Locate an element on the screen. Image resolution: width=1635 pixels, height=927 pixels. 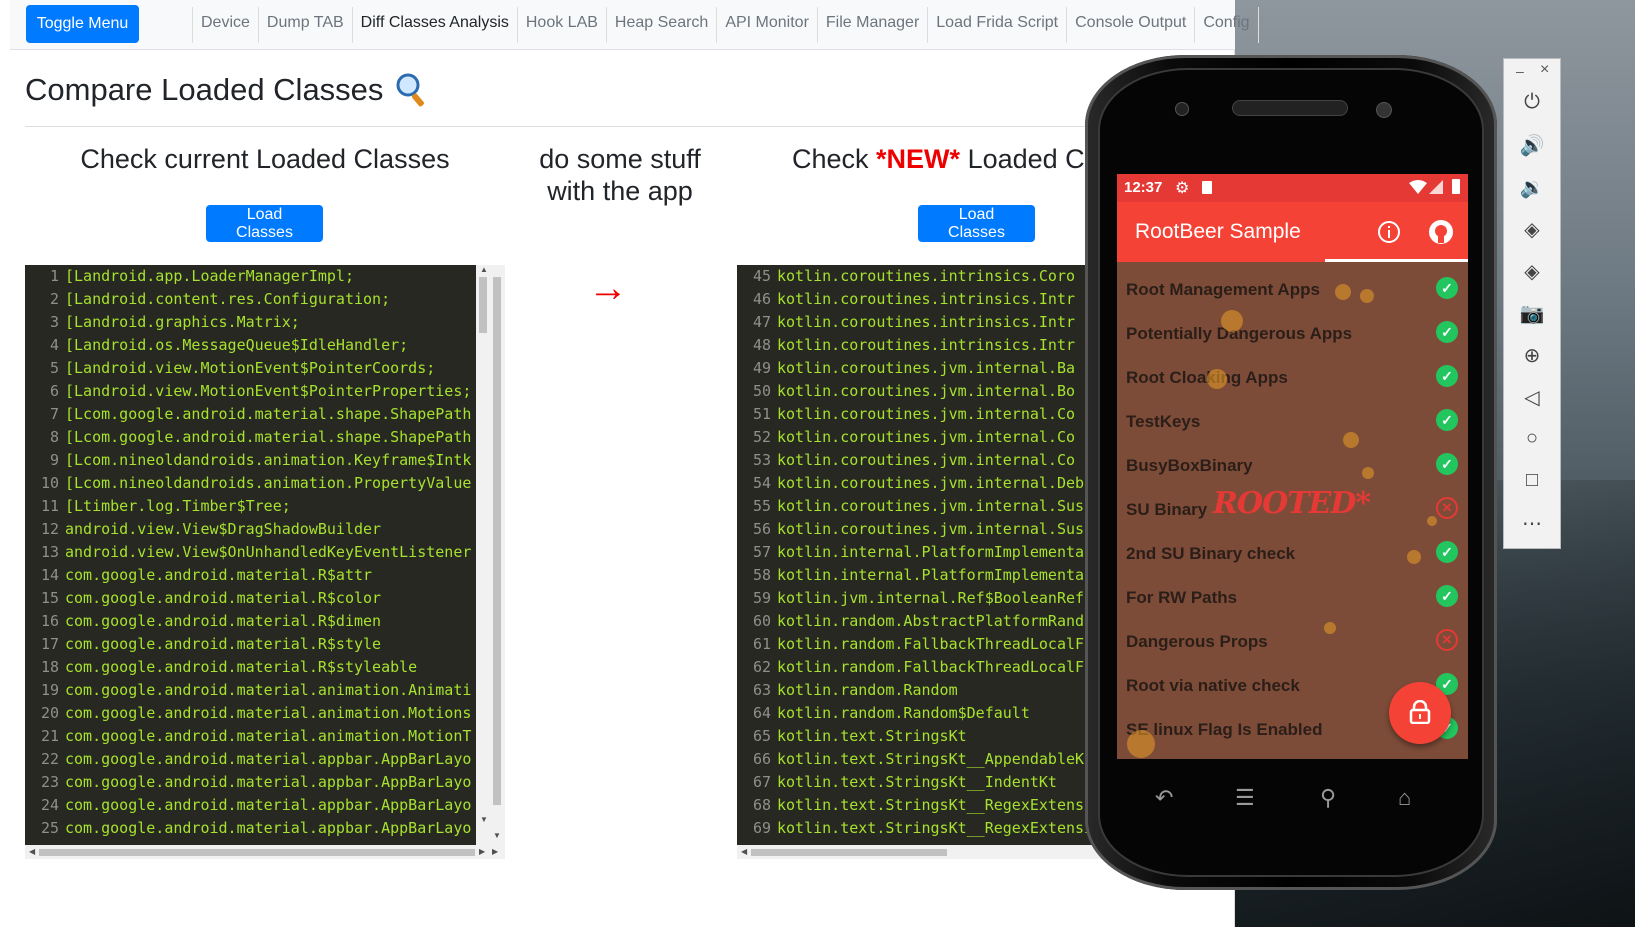
class-name: kotlin.text.StringsKt__RegexExtensi is located at coordinates (935, 828).